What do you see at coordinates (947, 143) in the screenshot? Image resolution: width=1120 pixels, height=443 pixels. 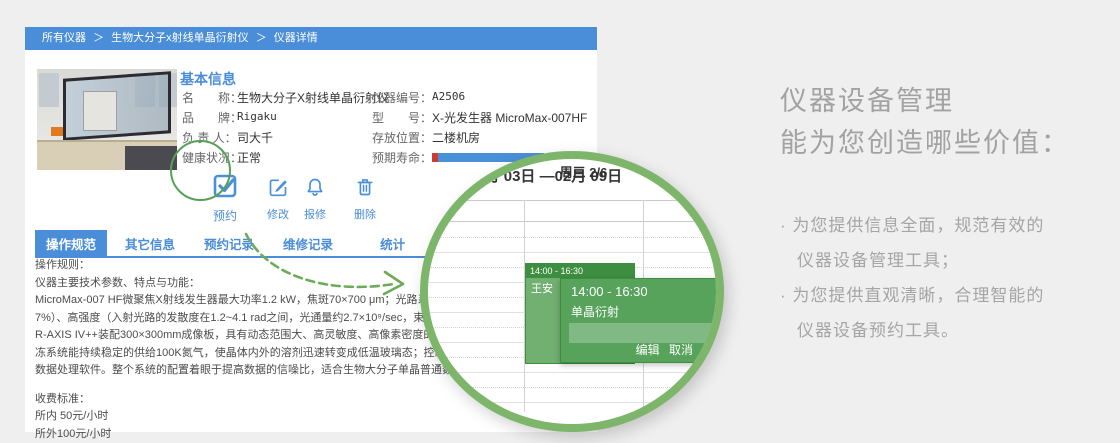 I see `aside-heading-line2: 能为您创造哪些价值：` at bounding box center [947, 143].